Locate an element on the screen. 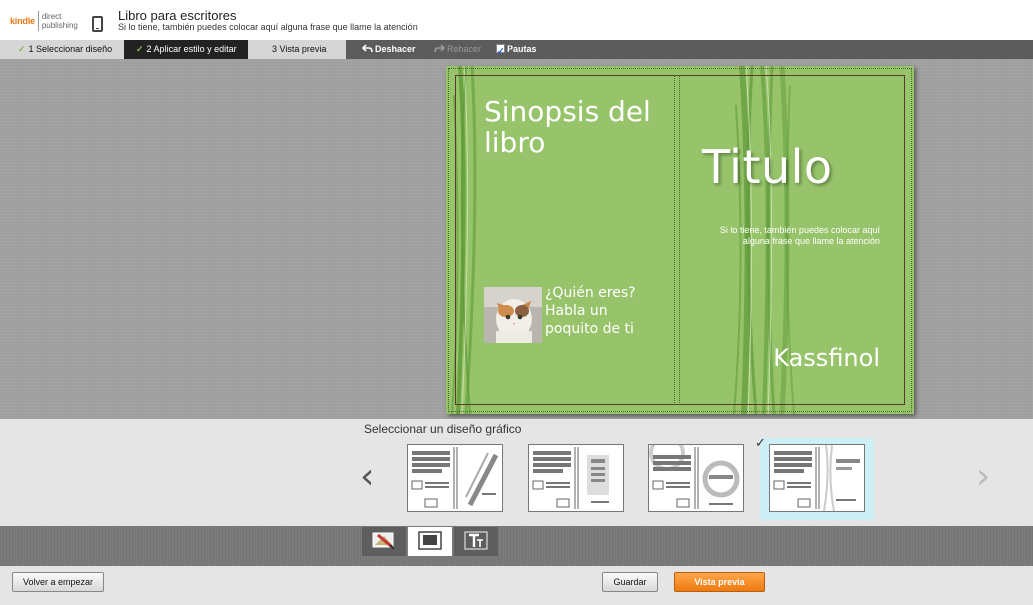 The height and width of the screenshot is (605, 1033). undo-button: Deshacer is located at coordinates (388, 49).